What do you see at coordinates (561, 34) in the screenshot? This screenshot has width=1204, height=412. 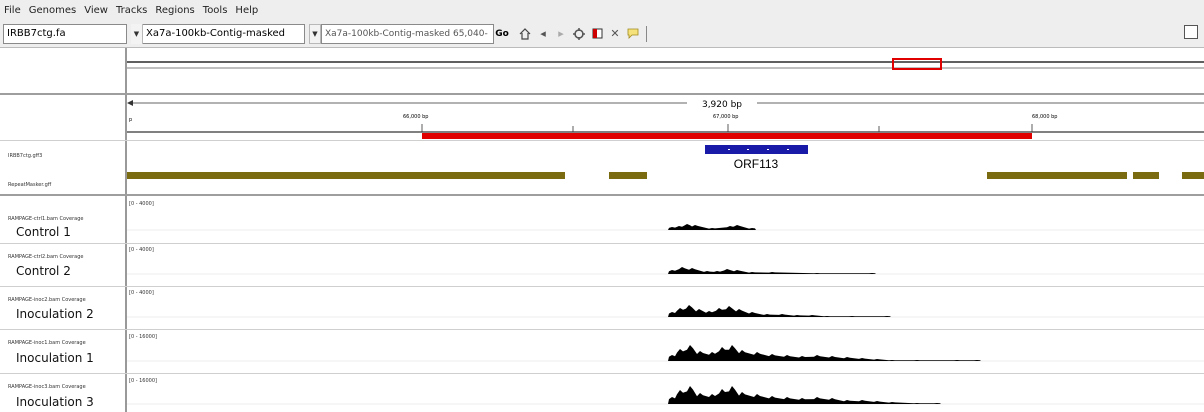 I see `forward-icon: ▸` at bounding box center [561, 34].